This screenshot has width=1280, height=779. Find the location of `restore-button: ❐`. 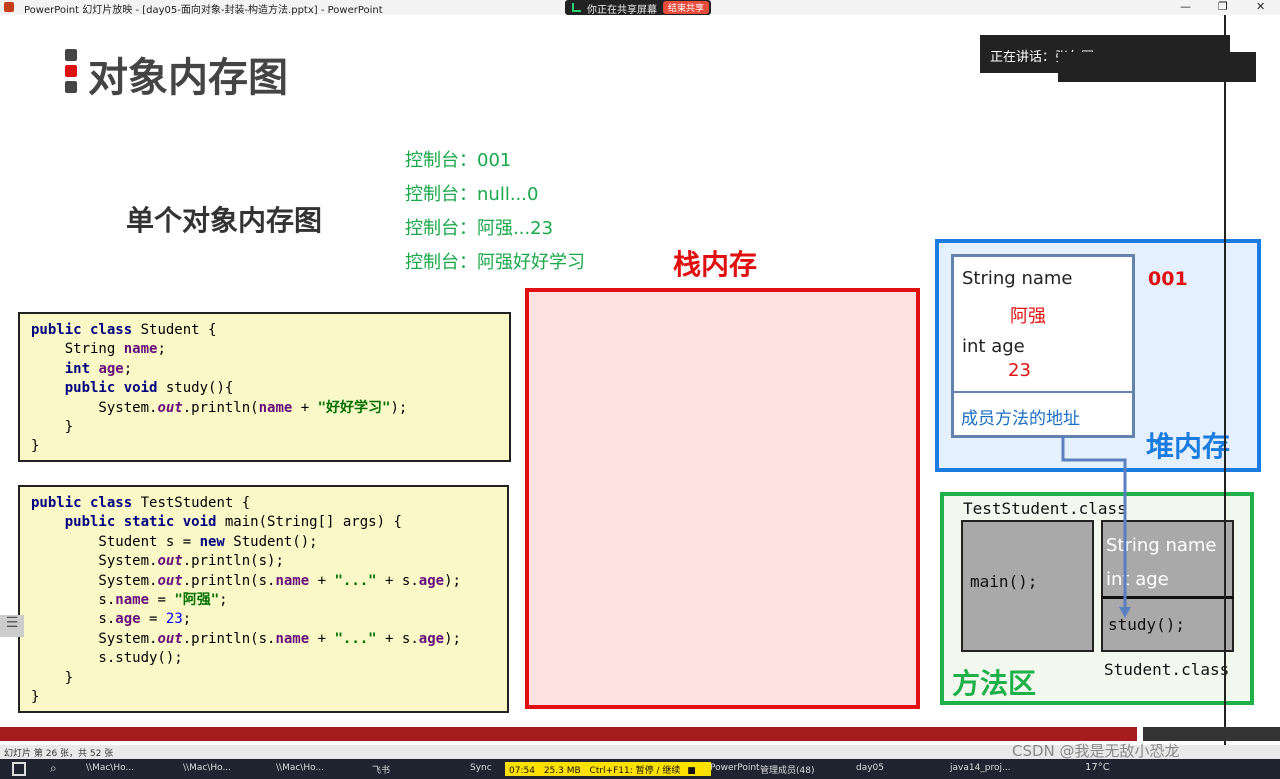

restore-button: ❐ is located at coordinates (1223, 6).